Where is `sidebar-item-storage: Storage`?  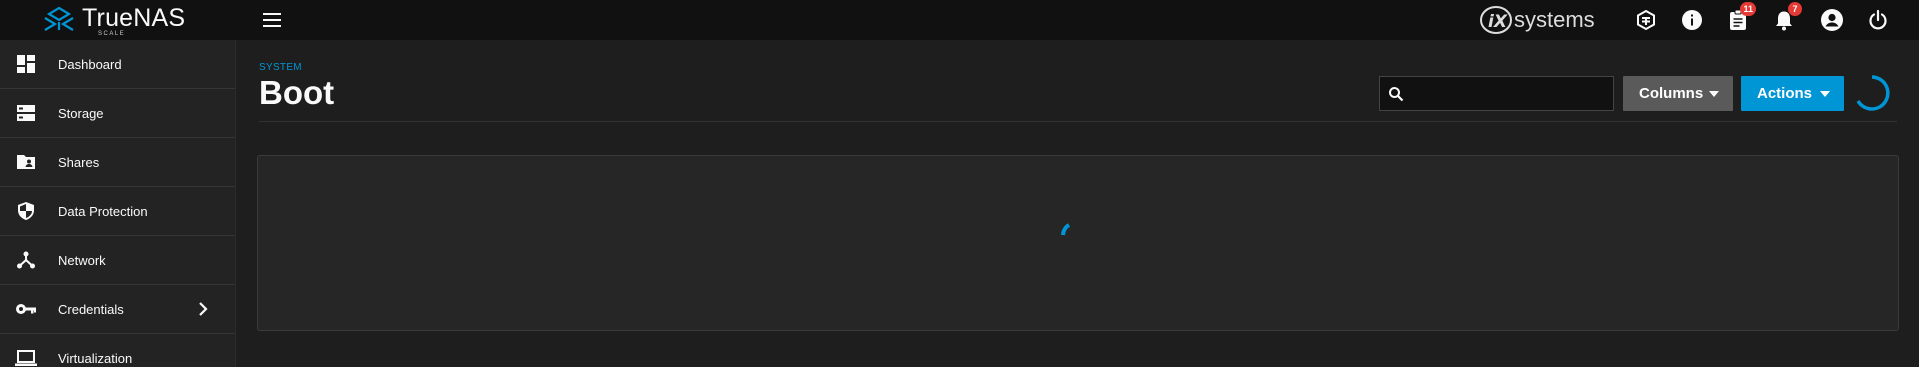
sidebar-item-storage: Storage is located at coordinates (117, 113).